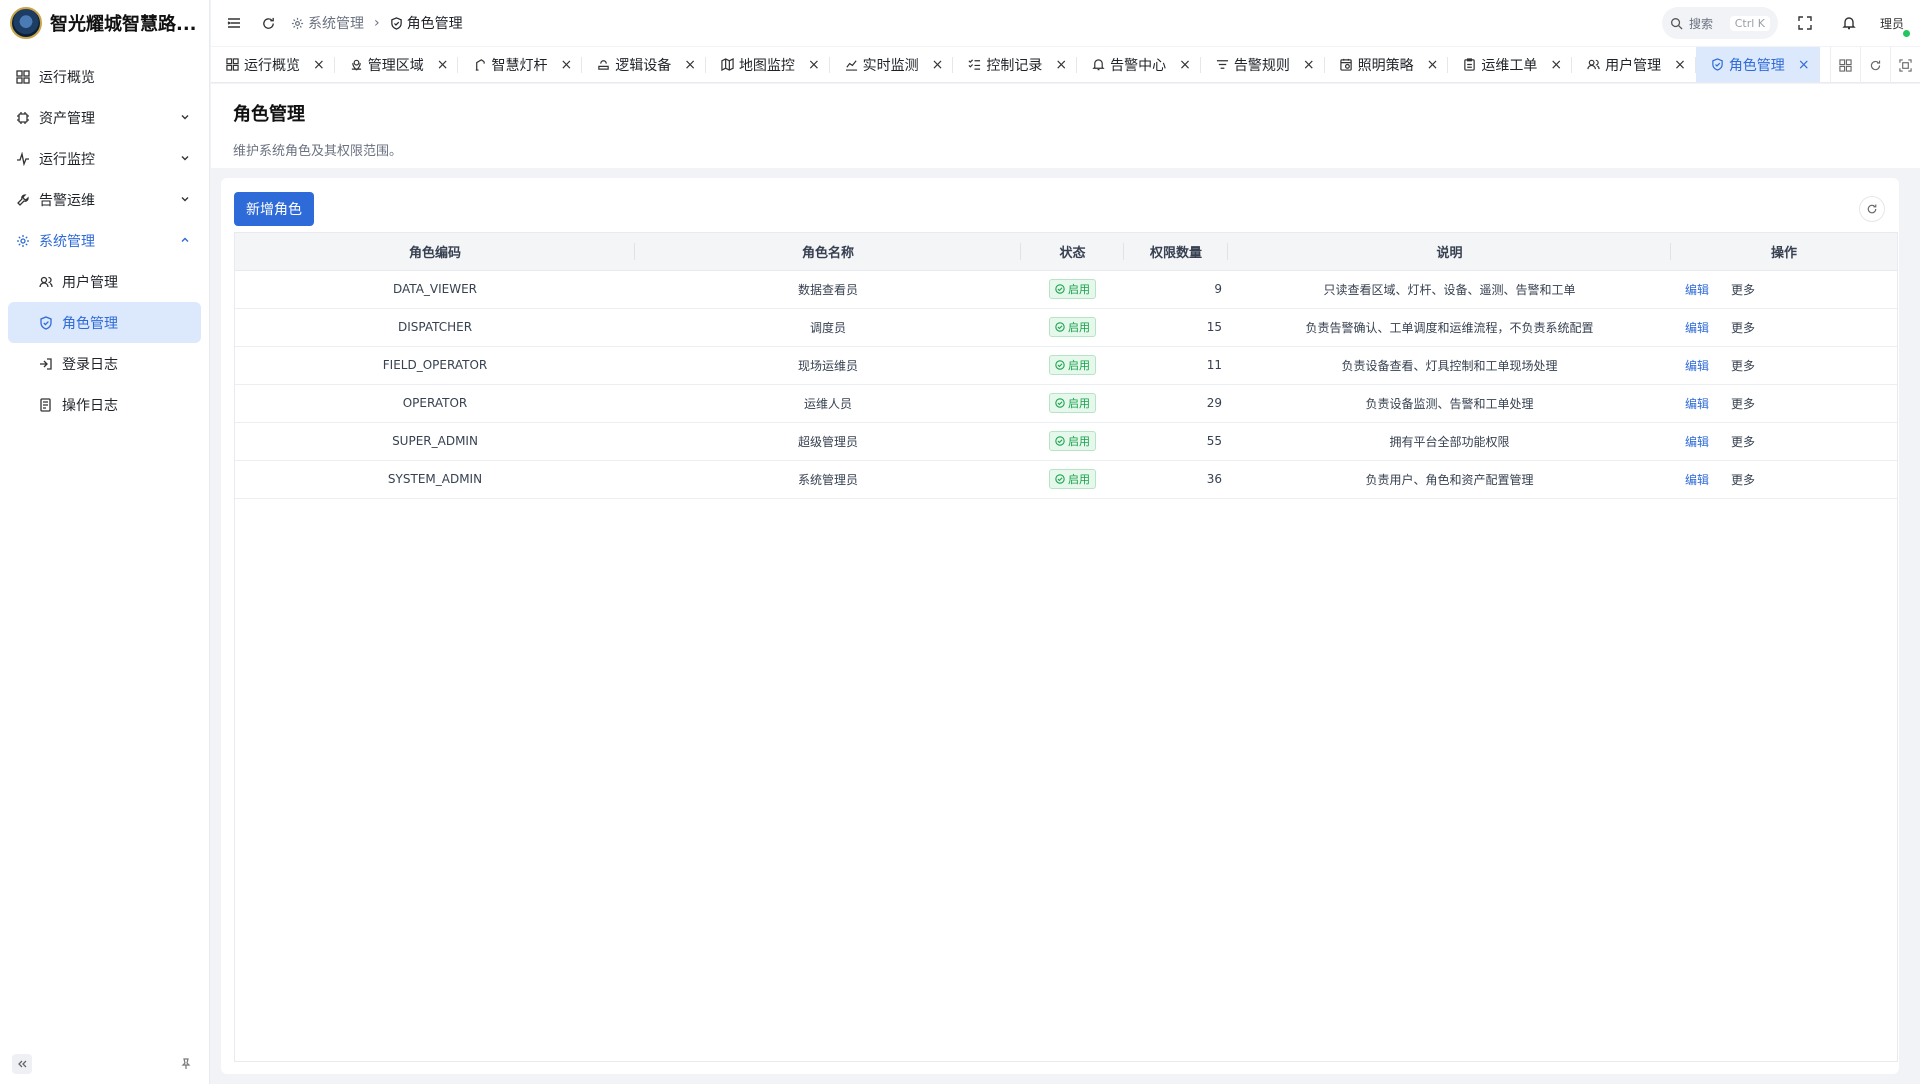 This screenshot has height=1084, width=1920. Describe the element at coordinates (104, 363) in the screenshot. I see `sidebar-item-login-log: 登录日志` at that location.